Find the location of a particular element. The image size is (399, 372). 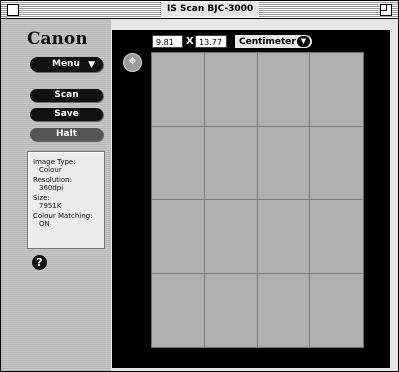

window-title: IS Scan BJC-3000 is located at coordinates (210, 9).